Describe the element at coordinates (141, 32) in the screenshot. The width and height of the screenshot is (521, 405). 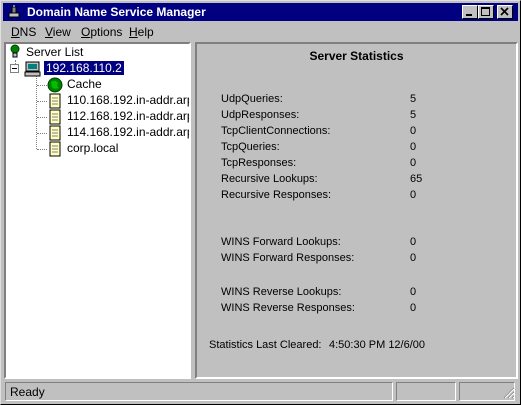
I see `menu-help: Help` at that location.